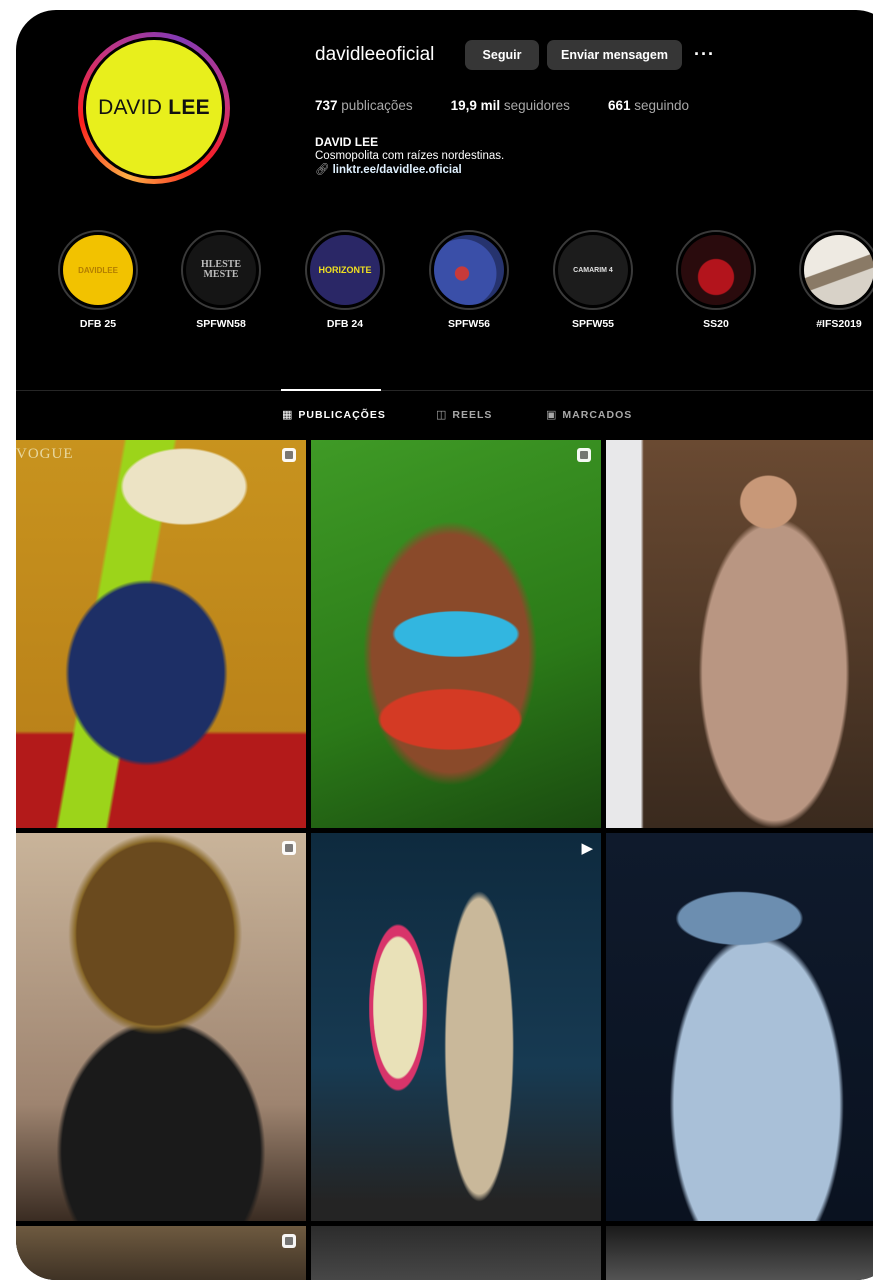  Describe the element at coordinates (475, 105) in the screenshot. I see `followers-count-value: 19,9 mil` at that location.